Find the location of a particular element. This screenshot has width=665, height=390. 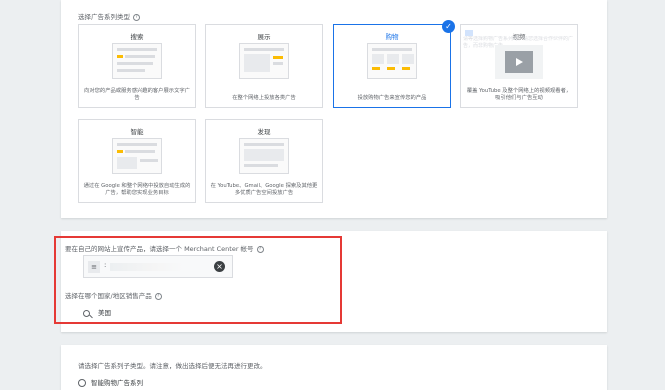

campaign-type-label-row: 选择广告系列类型? is located at coordinates (109, 16).